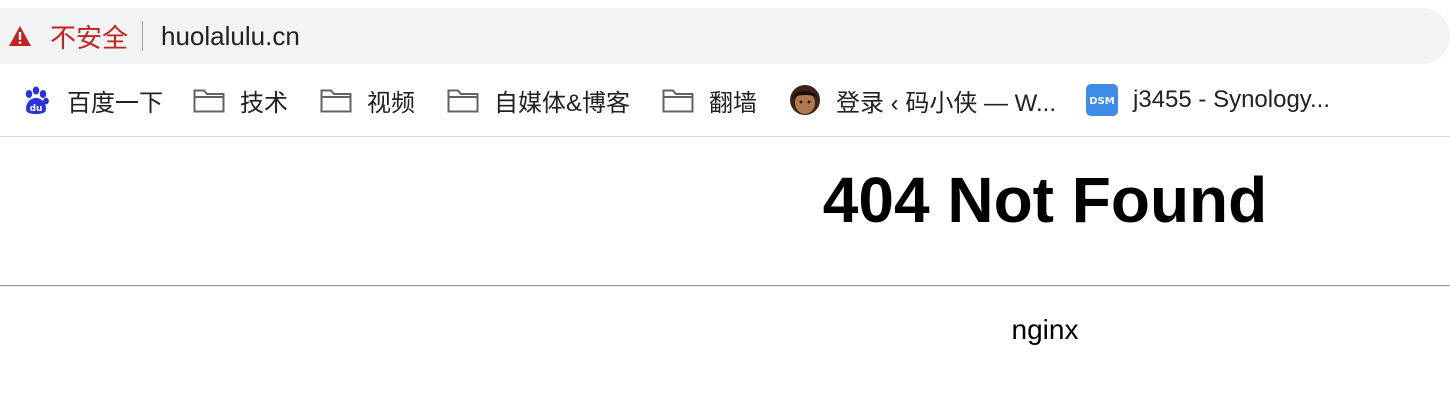 This screenshot has width=1450, height=416. I want to click on baidu-paw-icon: du, so click(36, 100).